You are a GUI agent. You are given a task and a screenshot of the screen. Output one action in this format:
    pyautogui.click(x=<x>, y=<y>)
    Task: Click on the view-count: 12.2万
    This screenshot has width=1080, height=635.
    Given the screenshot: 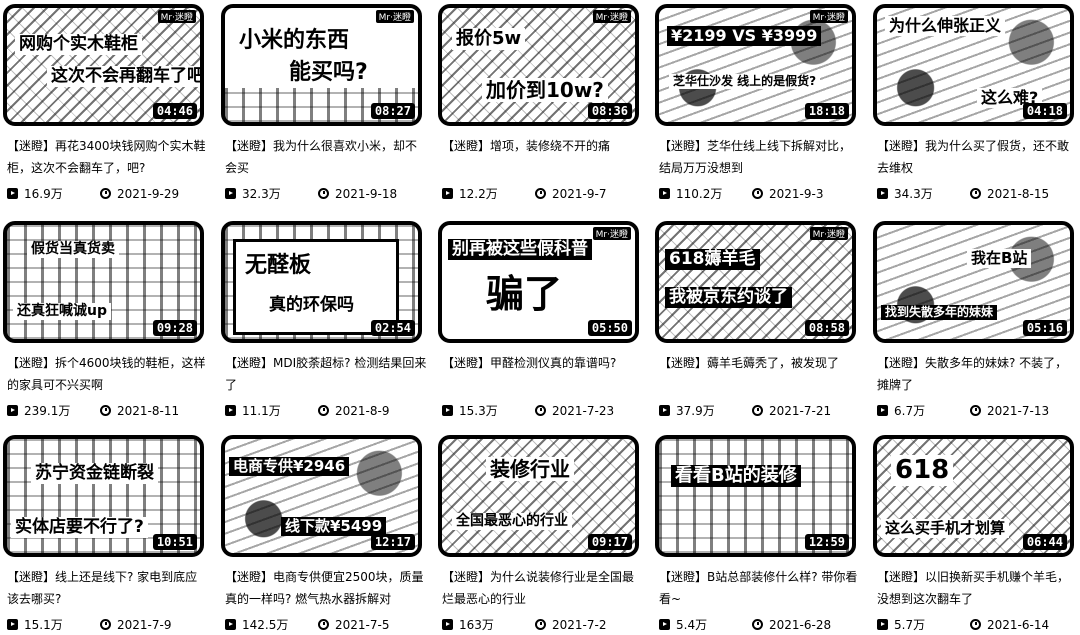 What is the action you would take?
    pyautogui.click(x=478, y=194)
    